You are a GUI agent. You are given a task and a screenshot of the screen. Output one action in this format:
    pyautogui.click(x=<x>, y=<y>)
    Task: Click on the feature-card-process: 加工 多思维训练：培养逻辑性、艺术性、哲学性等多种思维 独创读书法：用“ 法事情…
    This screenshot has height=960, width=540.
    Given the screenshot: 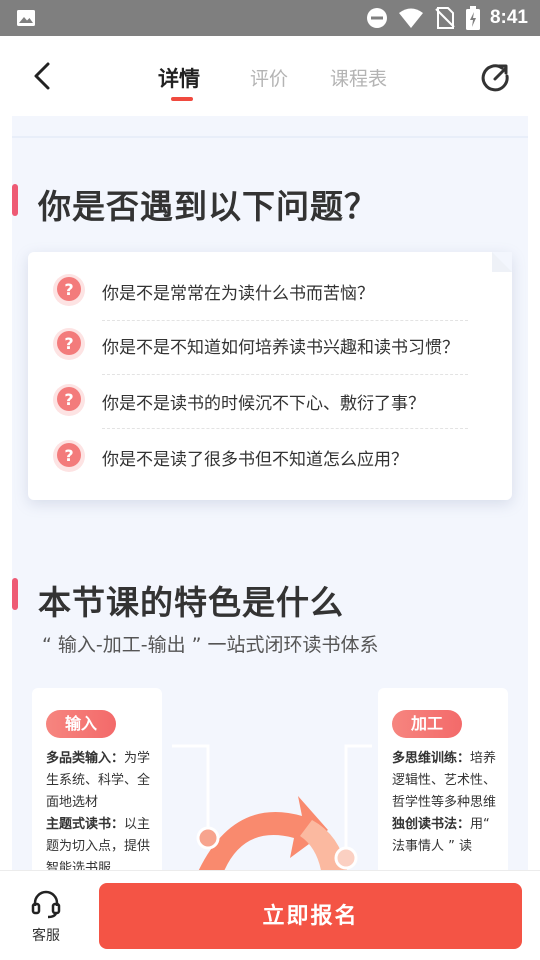 What is the action you would take?
    pyautogui.click(x=443, y=779)
    